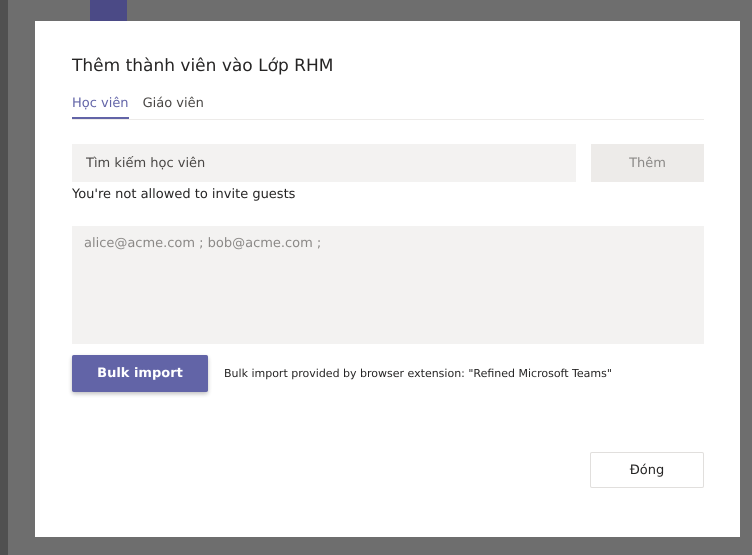 This screenshot has height=555, width=752. What do you see at coordinates (418, 373) in the screenshot?
I see `extension-note: Bulk import provided by browser extension: "Refined Microsoft Teams"` at bounding box center [418, 373].